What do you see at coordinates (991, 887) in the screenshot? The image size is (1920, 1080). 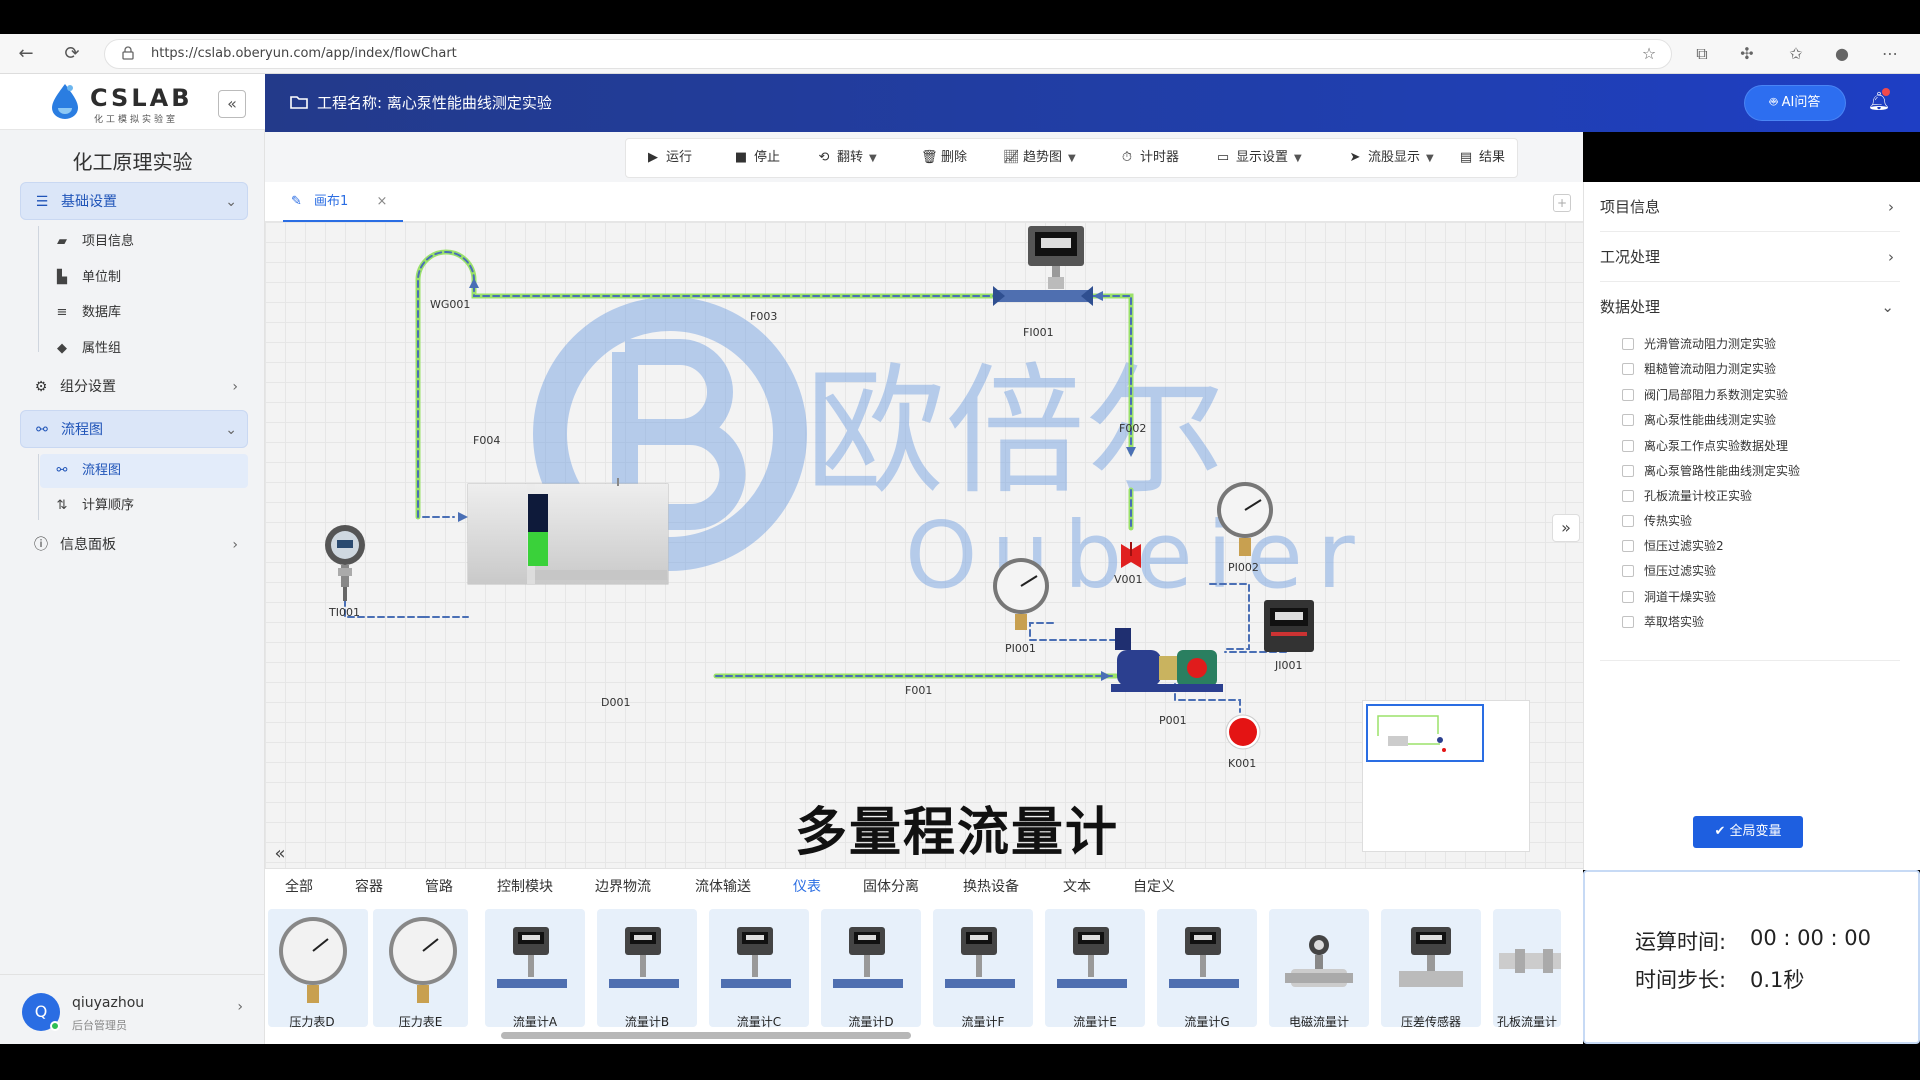 I see `palette-tab-heat-exchange: 换热设备` at bounding box center [991, 887].